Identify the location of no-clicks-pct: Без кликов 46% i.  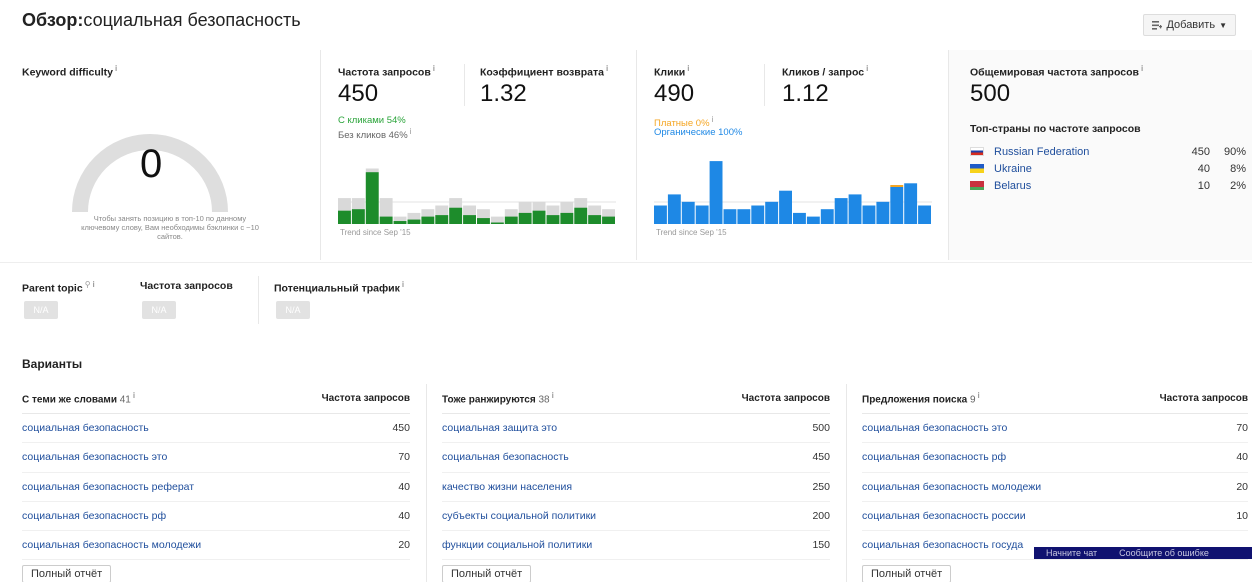
(374, 134).